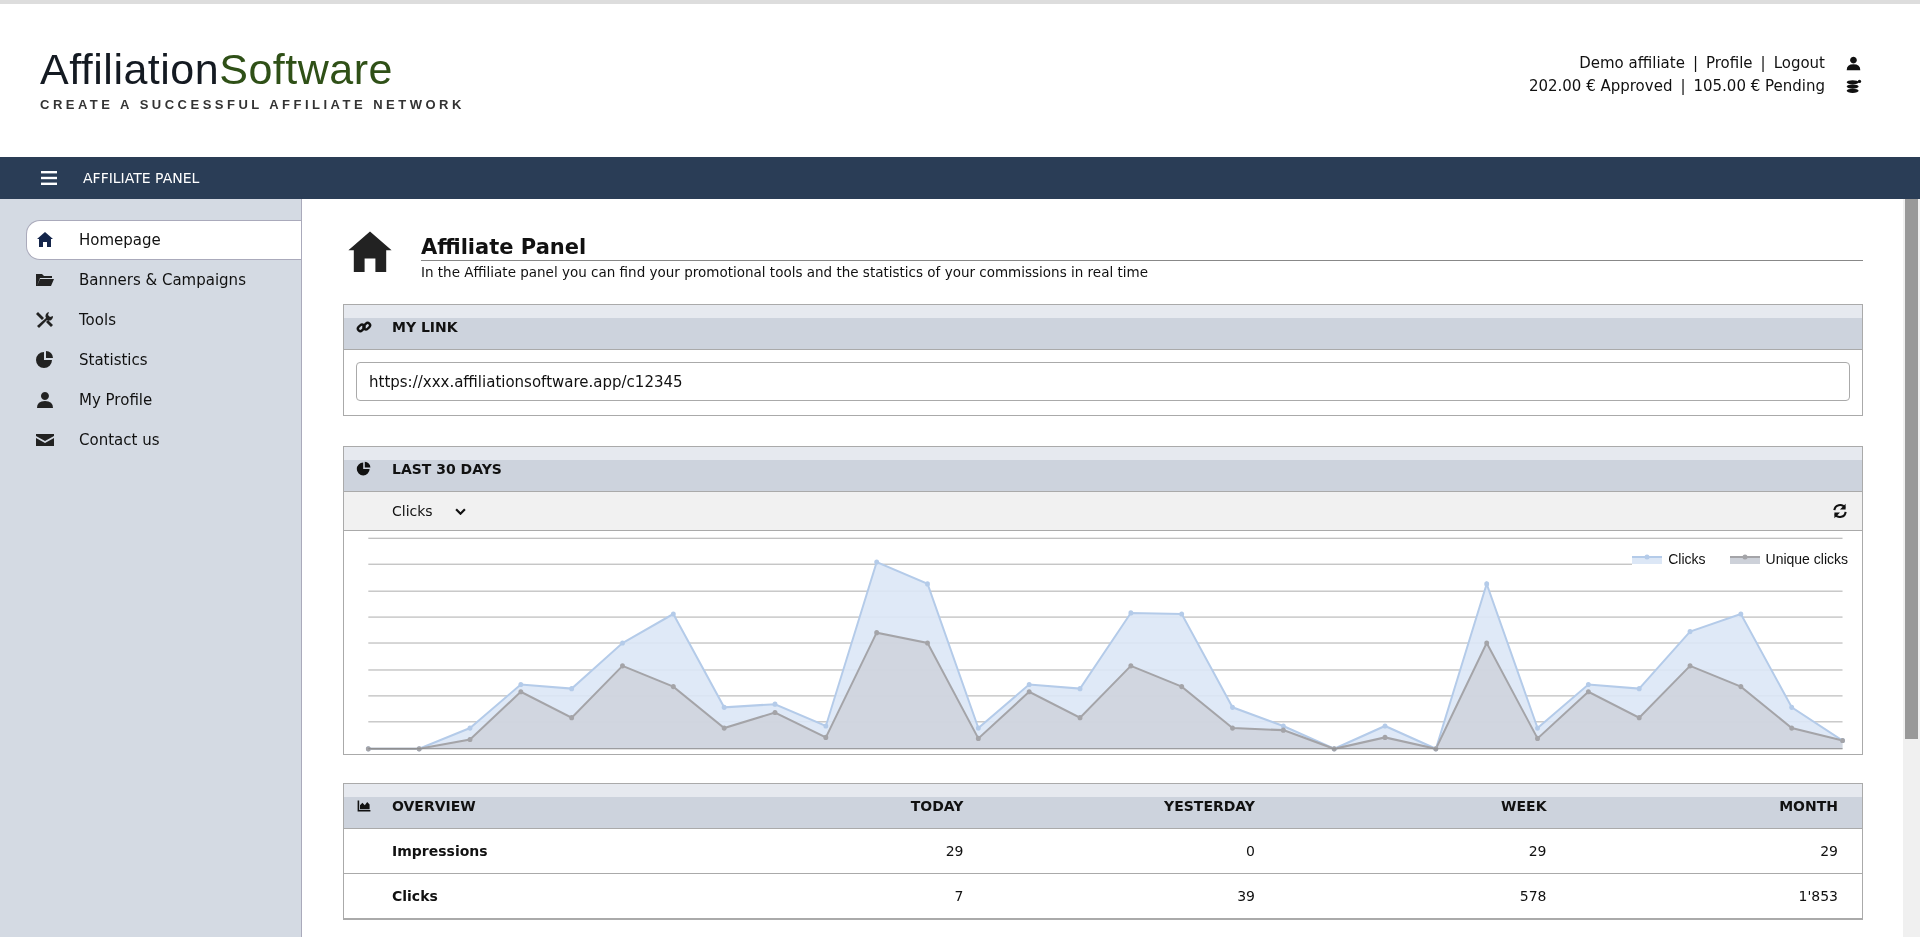  What do you see at coordinates (1103, 469) in the screenshot?
I see `panel-header: LAST 30 DAYS` at bounding box center [1103, 469].